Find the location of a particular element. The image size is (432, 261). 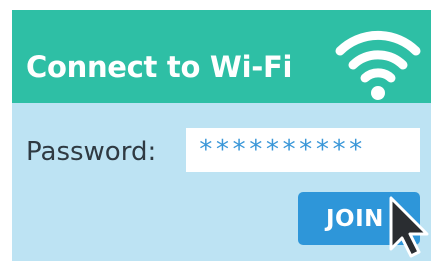

password-label: Password: is located at coordinates (91, 152).